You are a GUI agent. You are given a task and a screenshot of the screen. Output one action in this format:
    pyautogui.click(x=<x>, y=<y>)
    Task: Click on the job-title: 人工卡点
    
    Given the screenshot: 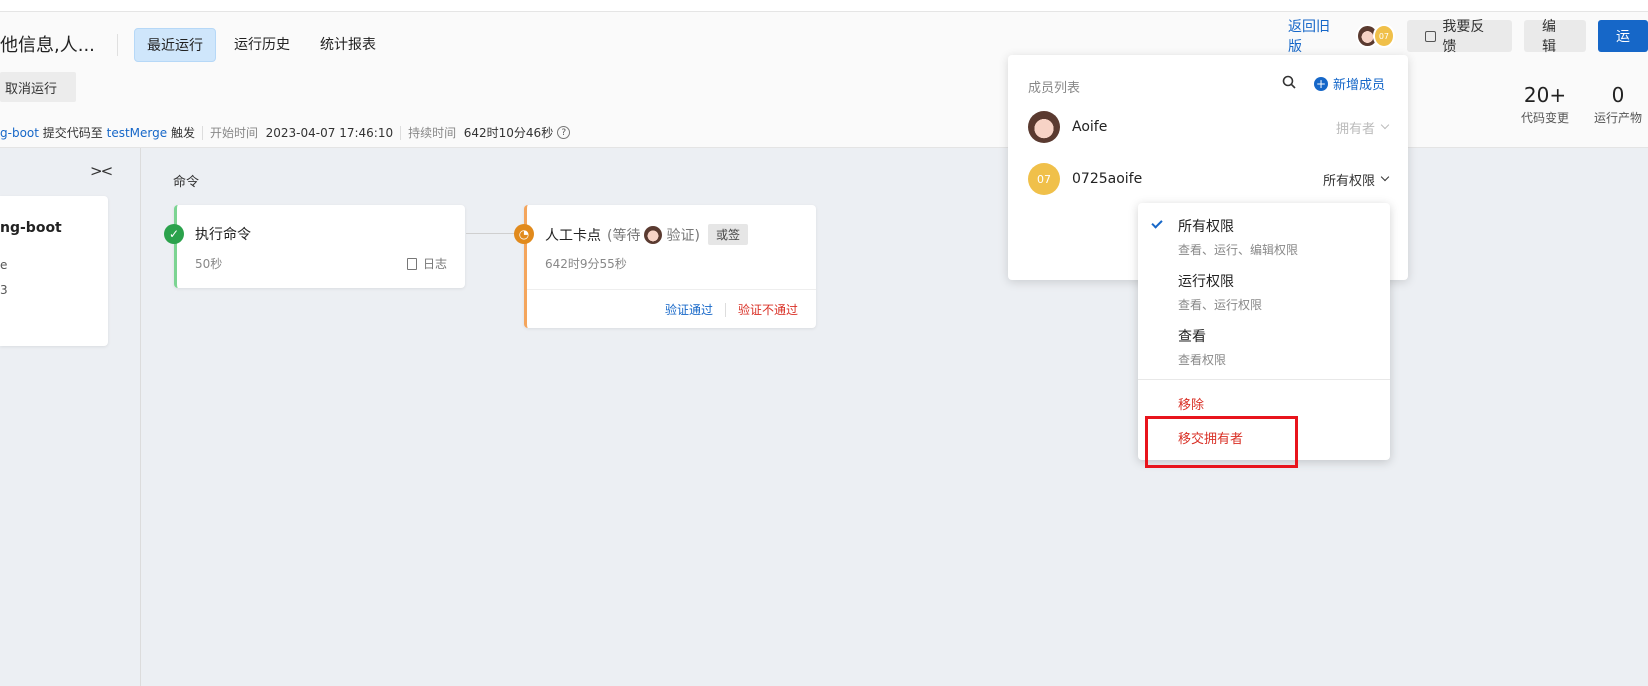 What is the action you would take?
    pyautogui.click(x=573, y=235)
    